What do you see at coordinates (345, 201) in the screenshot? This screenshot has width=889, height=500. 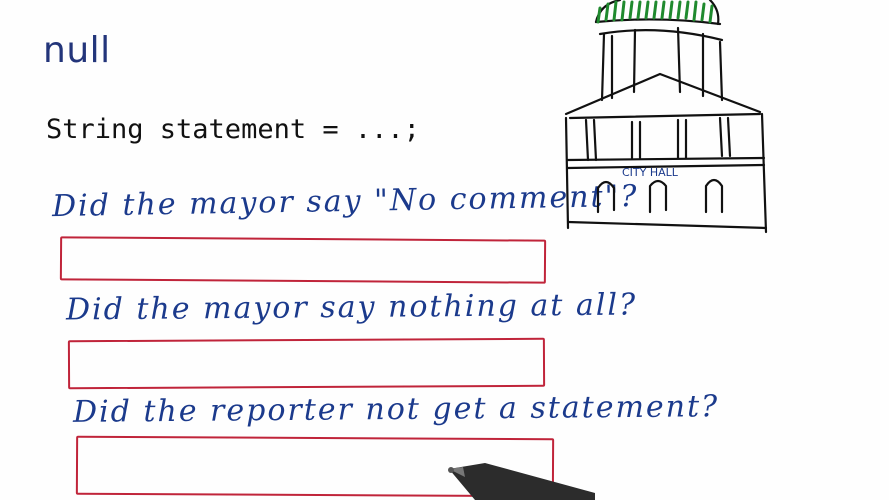 I see `question-1: Did the mayor say "No comment"?` at bounding box center [345, 201].